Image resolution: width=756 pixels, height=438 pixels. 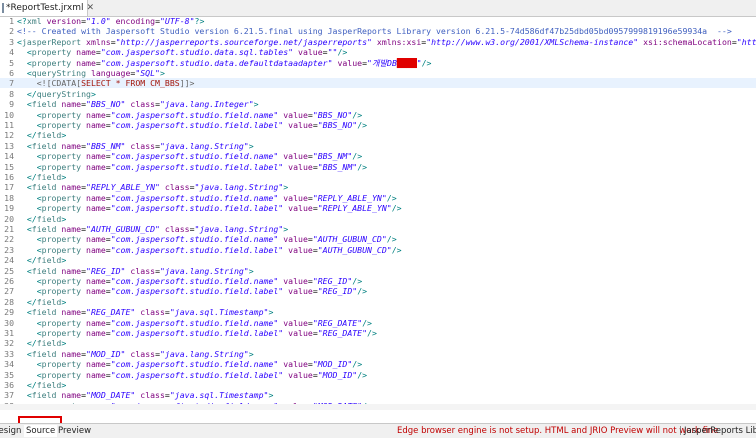 What do you see at coordinates (332, 156) in the screenshot?
I see `code-token: "BBS_NM"` at bounding box center [332, 156].